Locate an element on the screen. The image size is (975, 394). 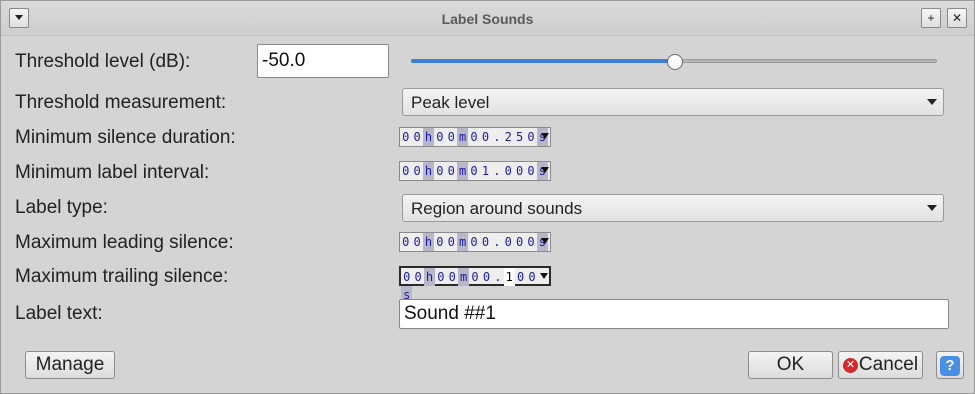
label-type-label: Label type: is located at coordinates (61, 207).